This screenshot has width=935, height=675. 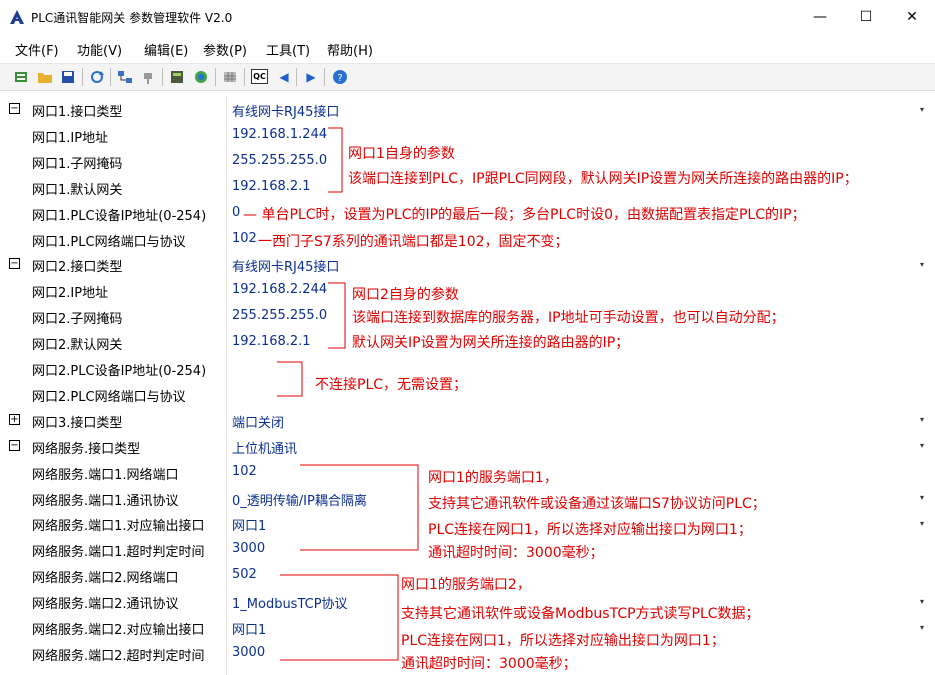 I want to click on annotation-service2-output: PLC连接在网口1，所以选择对应输出接口为网口1；, so click(x=563, y=641).